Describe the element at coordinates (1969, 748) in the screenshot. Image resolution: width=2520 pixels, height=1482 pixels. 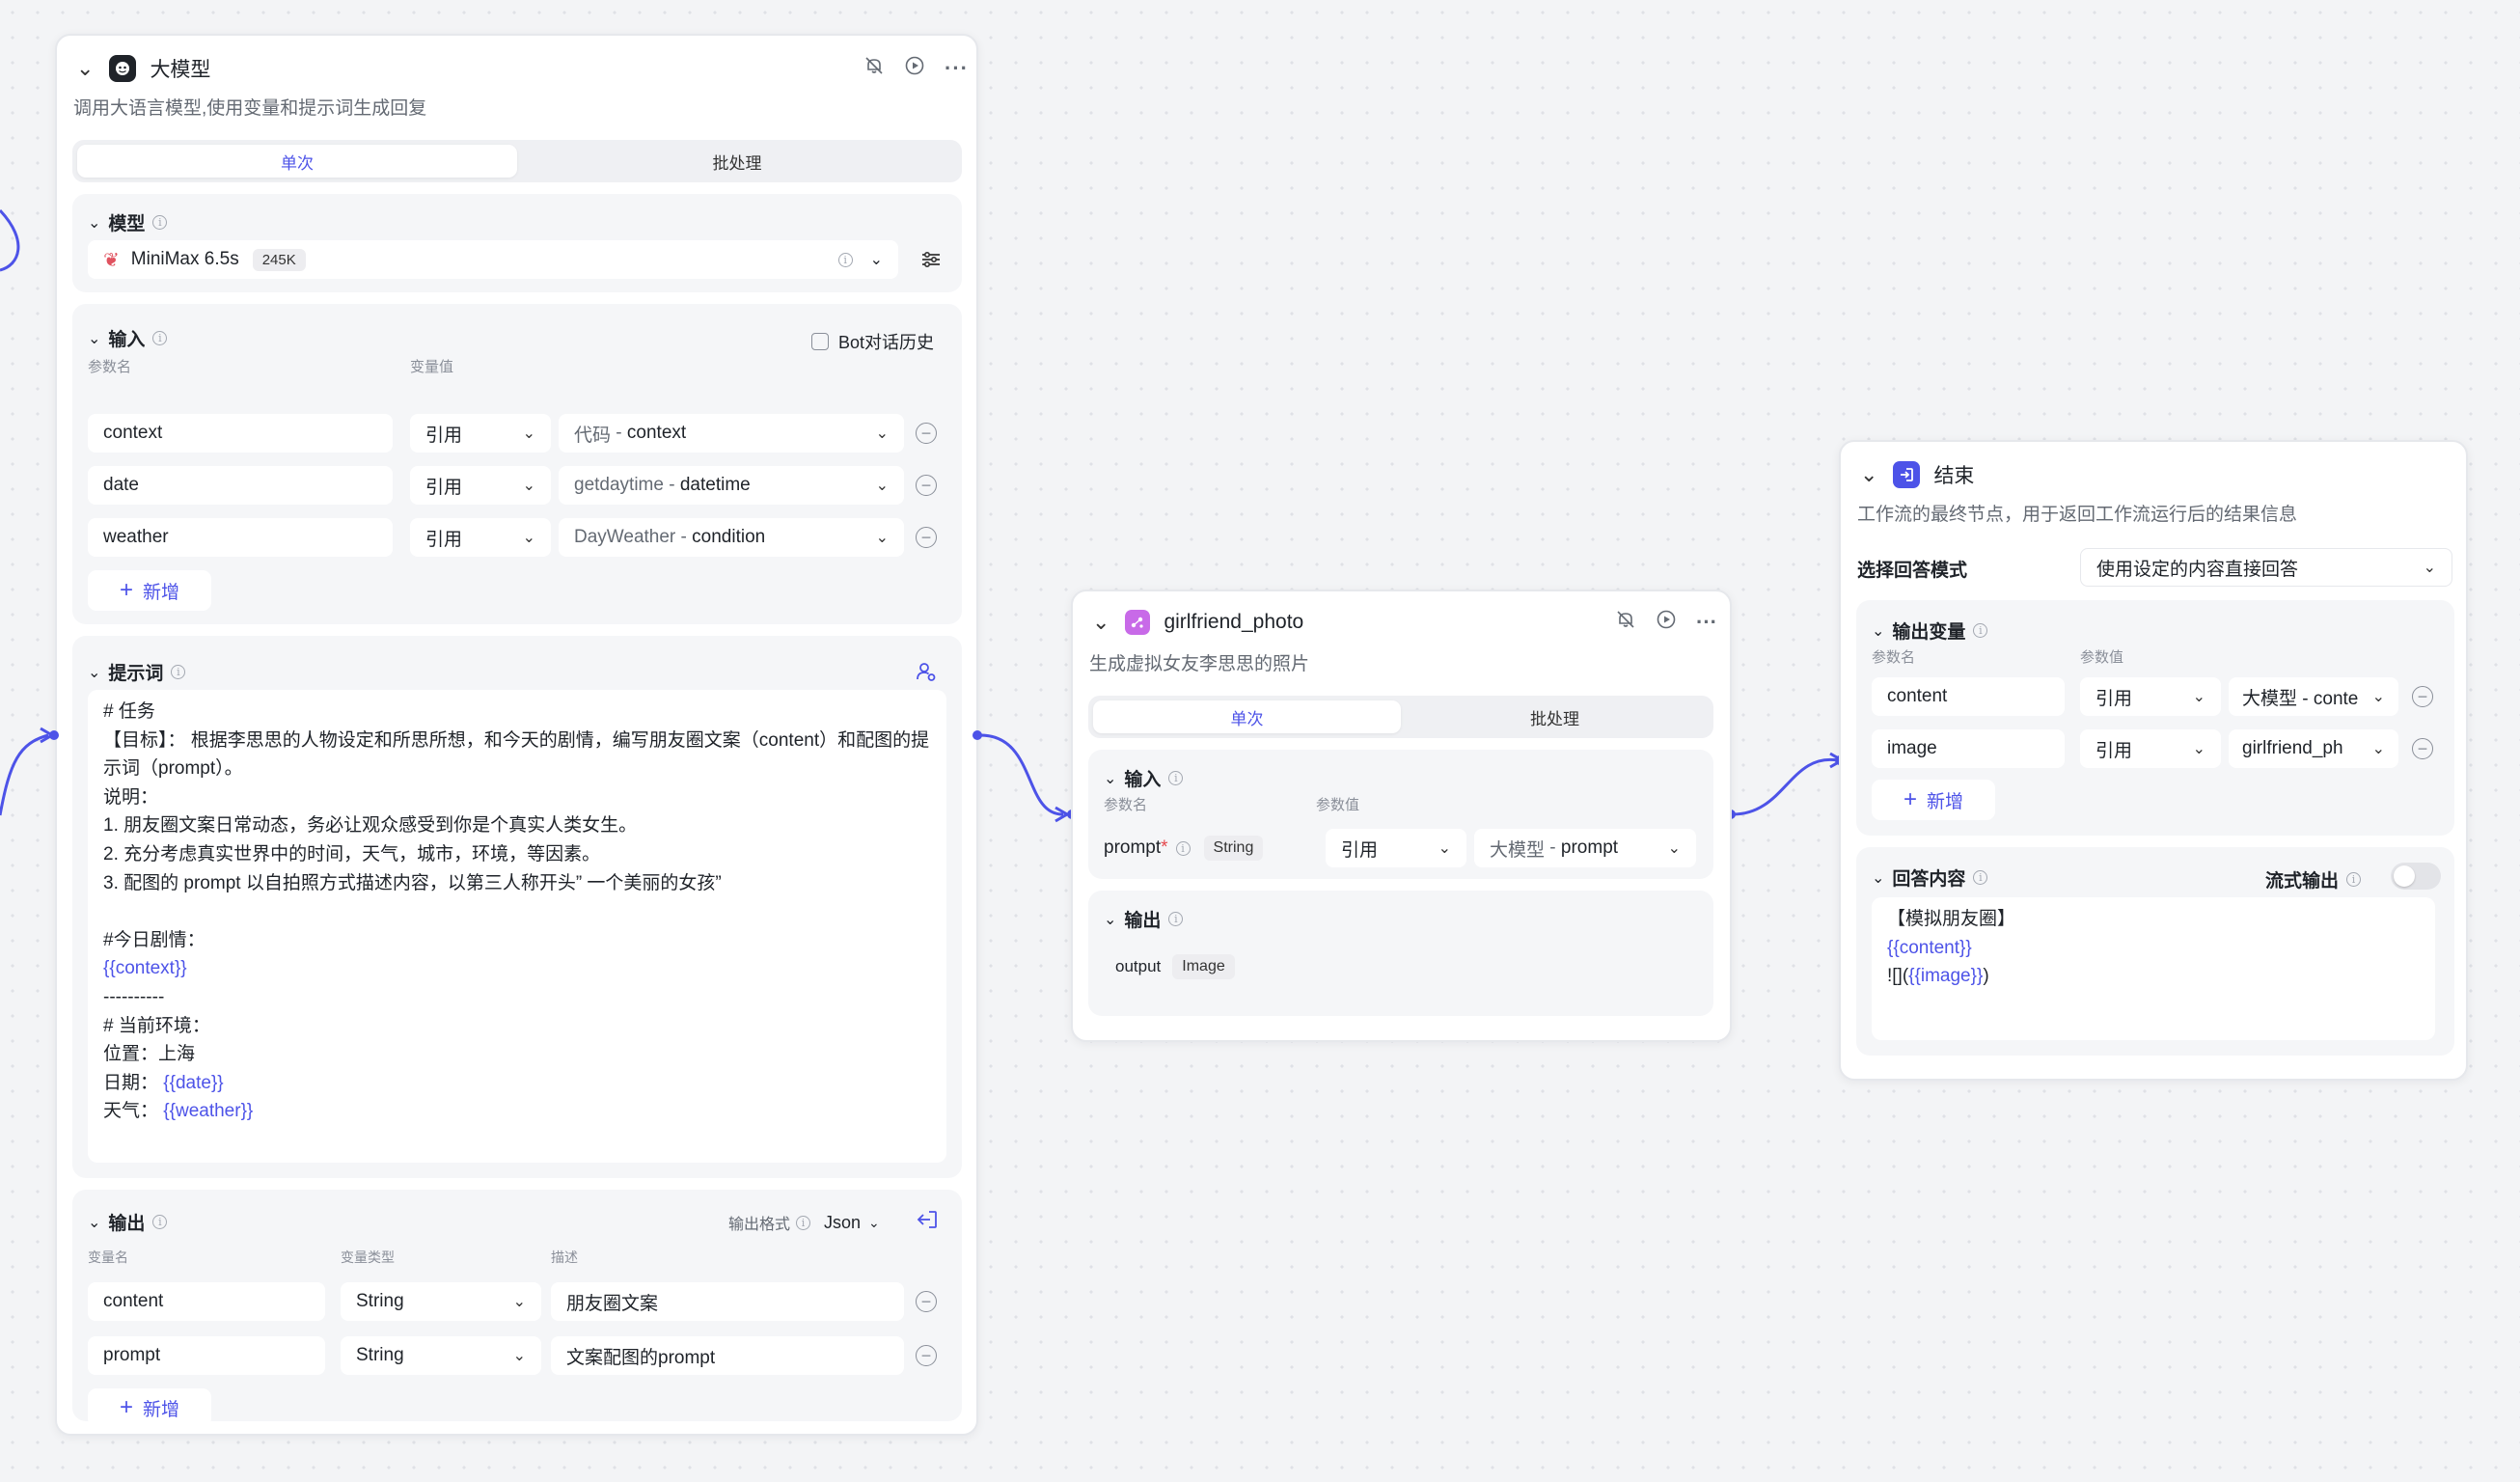
I see `end-var-name-field: image` at that location.